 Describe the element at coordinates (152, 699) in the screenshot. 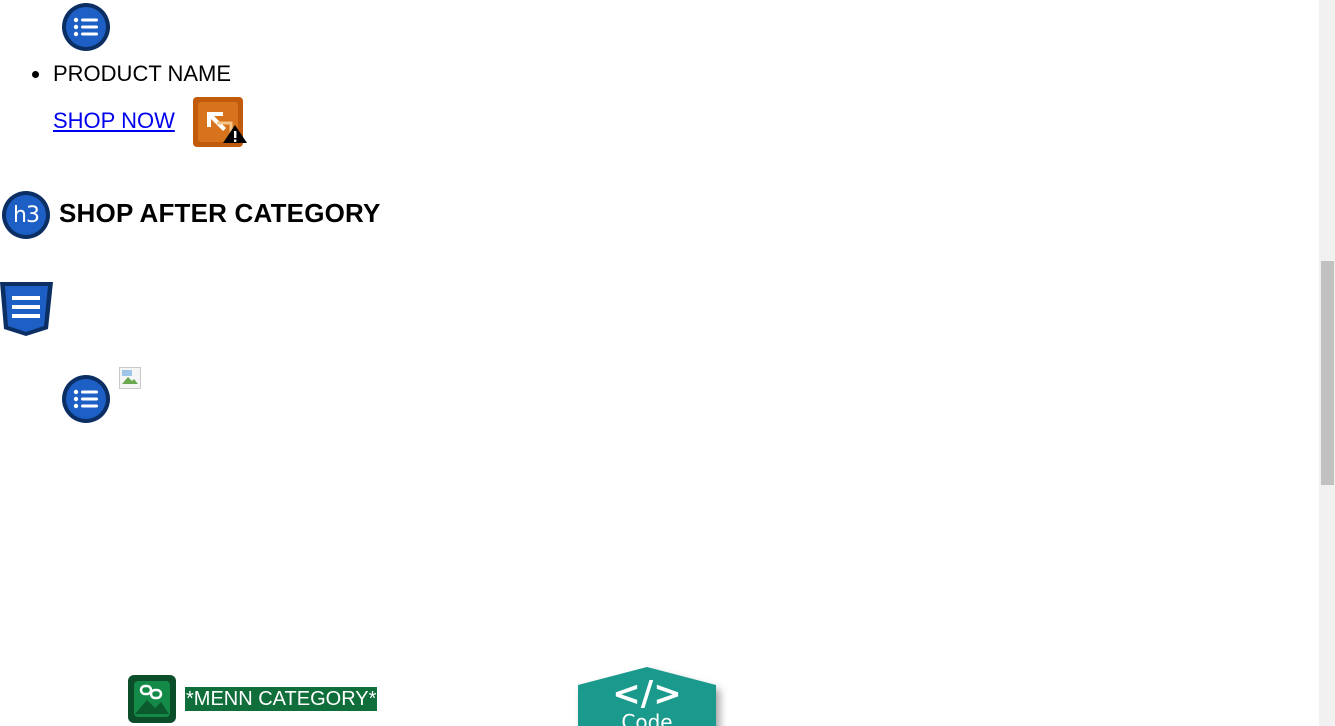

I see `image-link-icon` at that location.